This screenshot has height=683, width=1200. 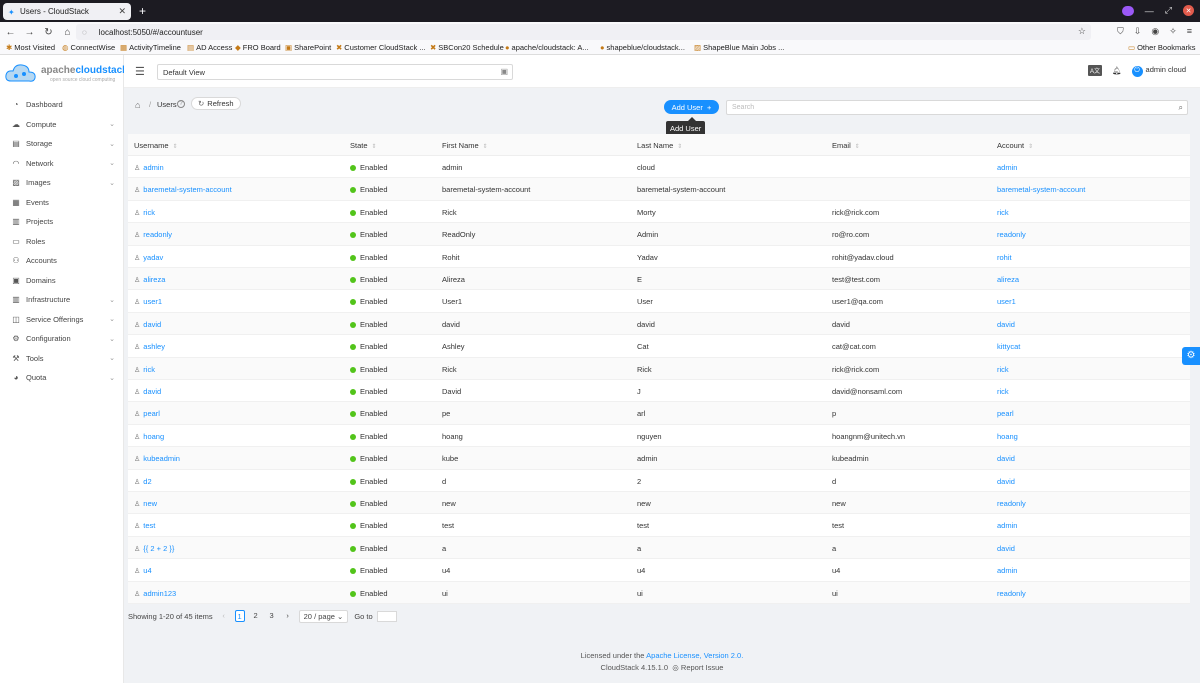 I want to click on menu-fold-icon: ☰, so click(x=140, y=71).